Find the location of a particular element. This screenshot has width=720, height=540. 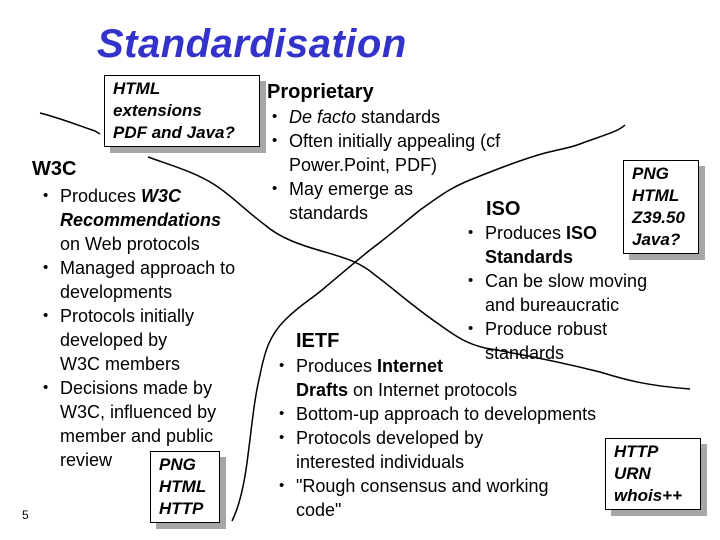

bullet-item: May emerge asstandards is located at coordinates (383, 201).